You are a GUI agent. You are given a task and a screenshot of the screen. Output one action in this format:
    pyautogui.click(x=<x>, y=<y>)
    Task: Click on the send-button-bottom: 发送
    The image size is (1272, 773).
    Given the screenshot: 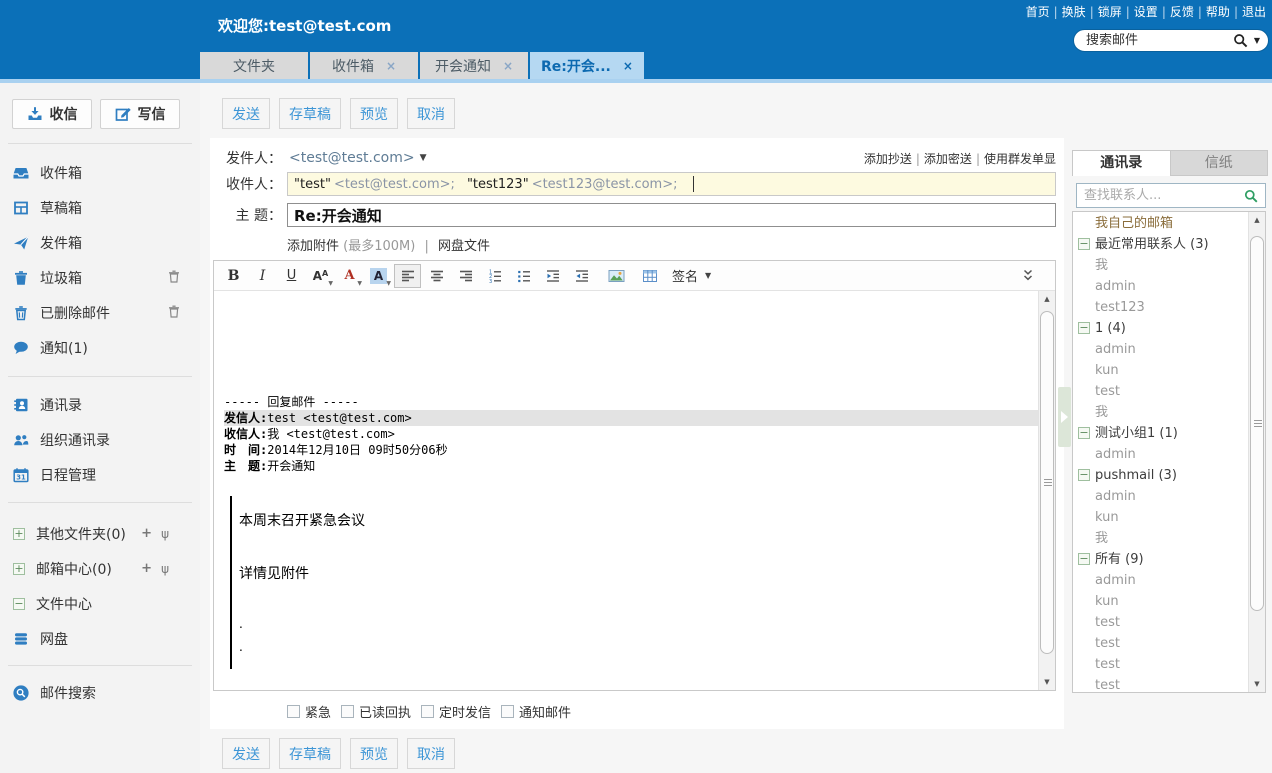 What is the action you would take?
    pyautogui.click(x=246, y=753)
    